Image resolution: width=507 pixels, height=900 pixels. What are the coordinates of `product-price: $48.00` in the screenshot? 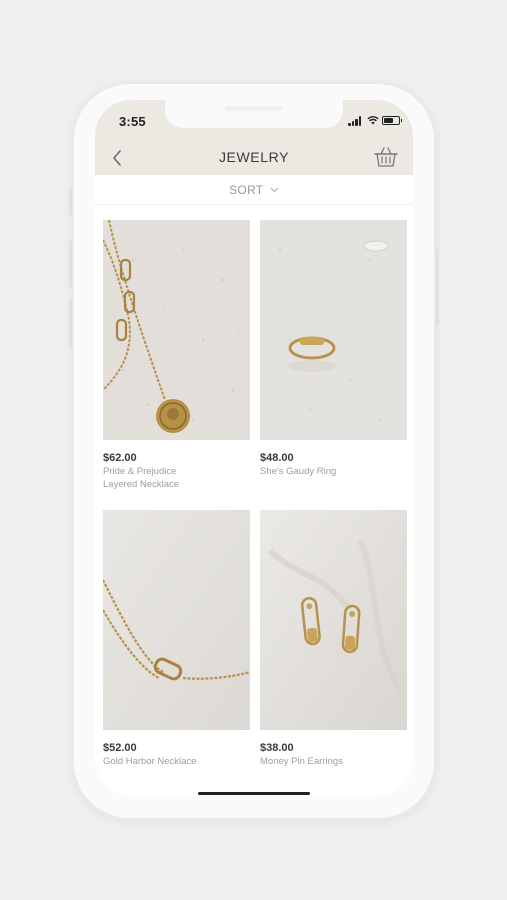 It's located at (277, 458).